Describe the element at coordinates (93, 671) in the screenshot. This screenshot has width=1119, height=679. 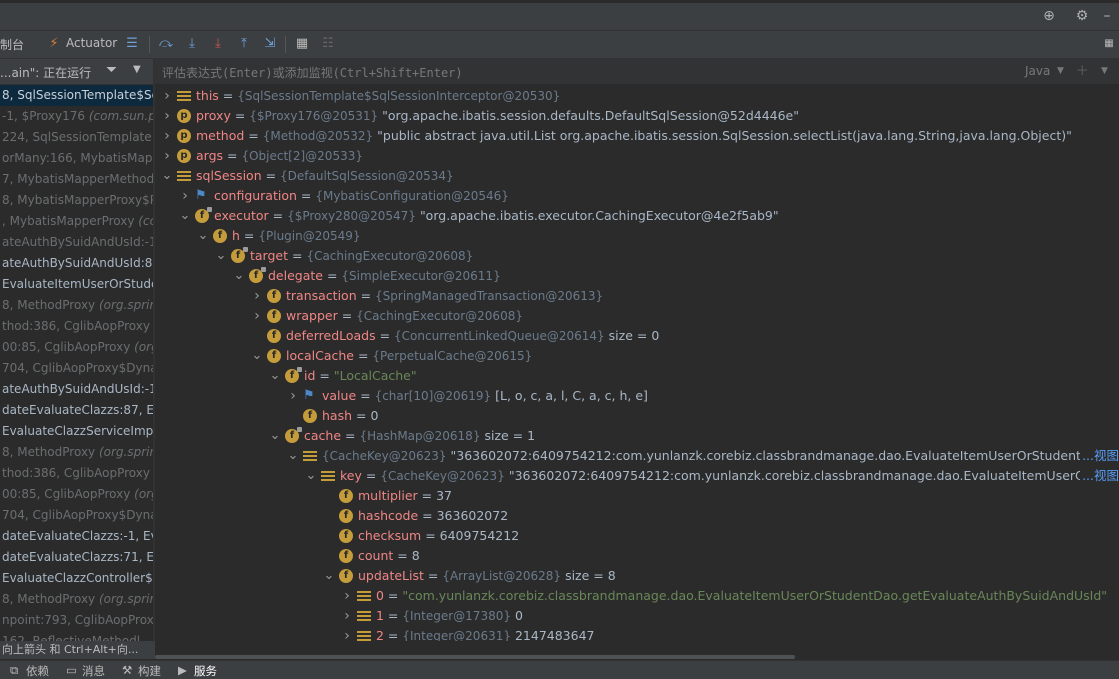
I see `bottom-tab-1: 消息` at that location.